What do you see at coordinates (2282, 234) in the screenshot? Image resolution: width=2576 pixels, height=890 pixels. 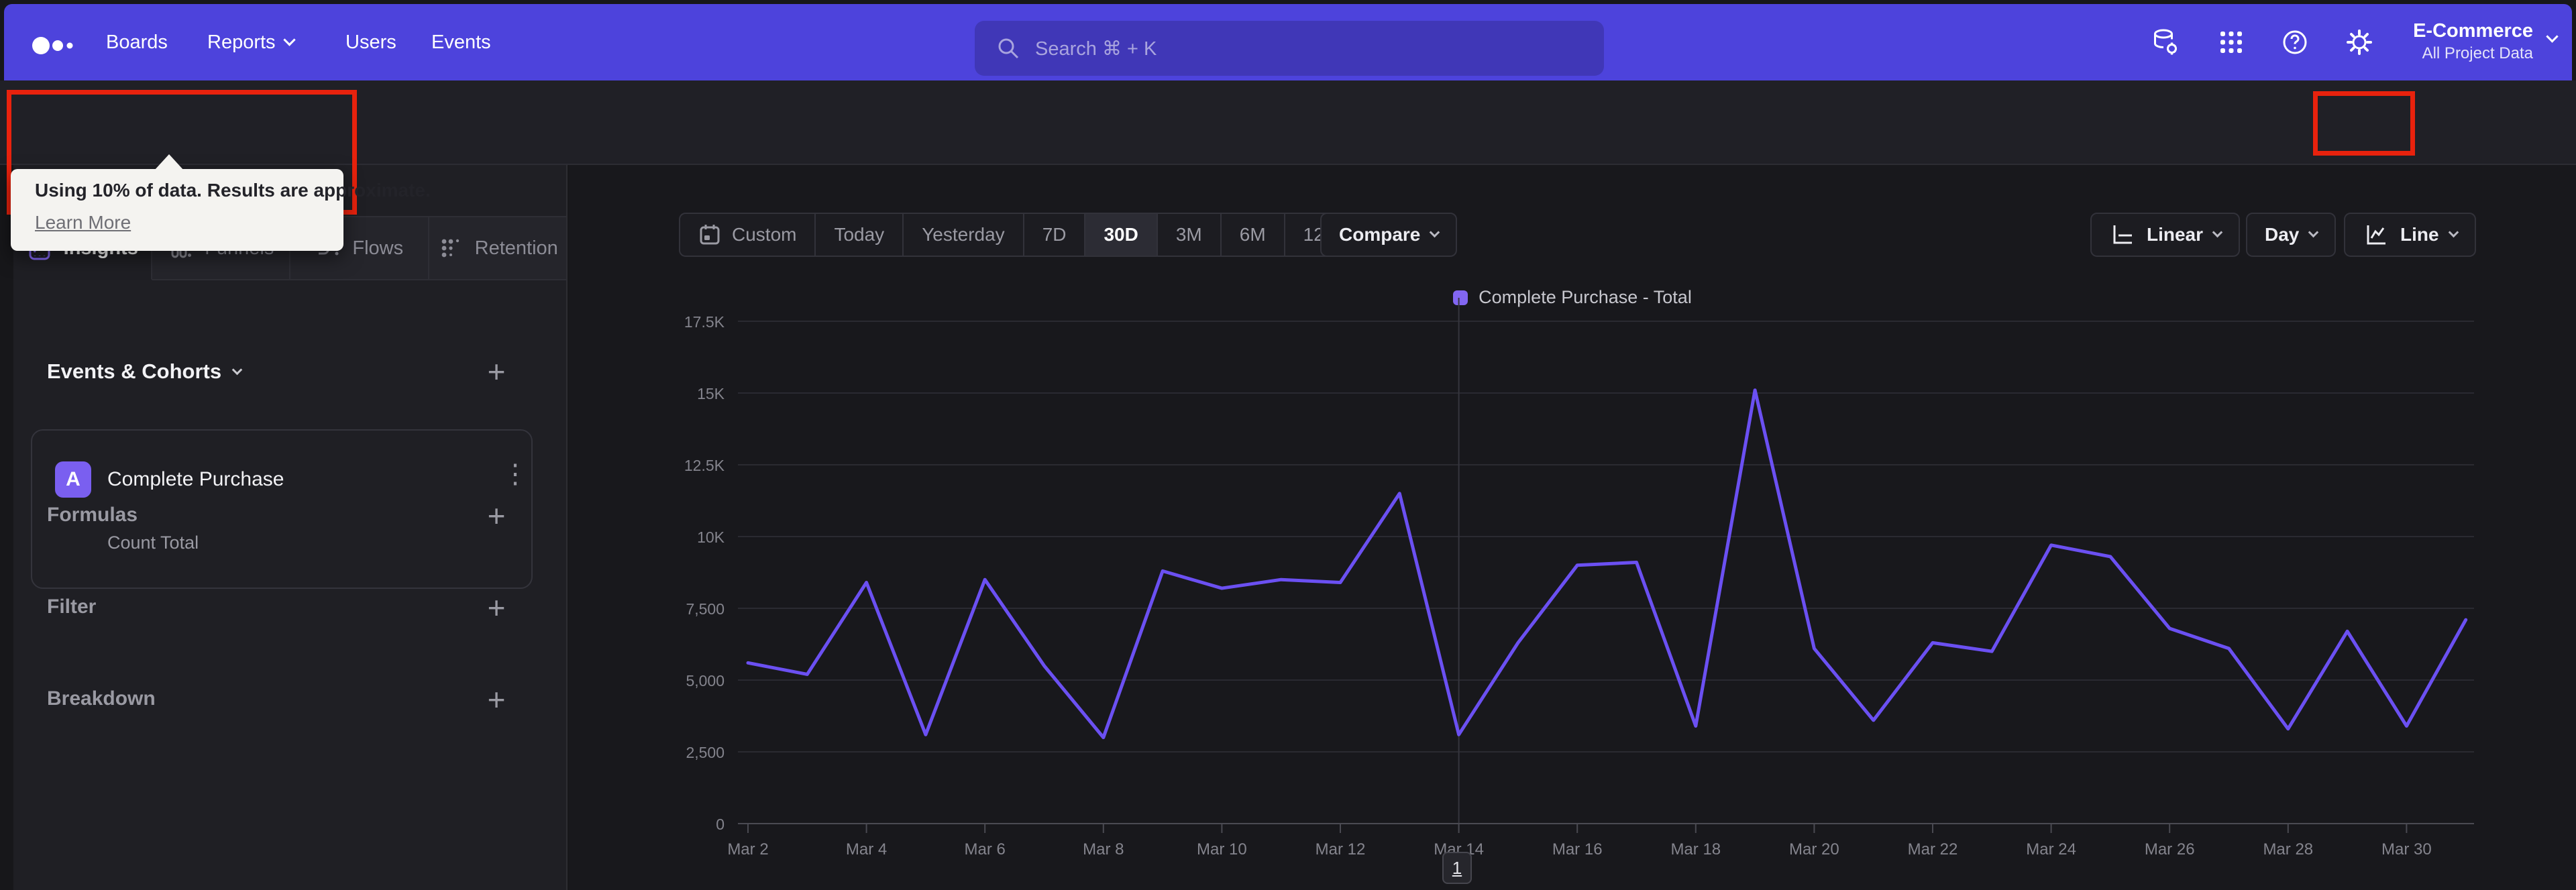 I see `interval-label: Day` at bounding box center [2282, 234].